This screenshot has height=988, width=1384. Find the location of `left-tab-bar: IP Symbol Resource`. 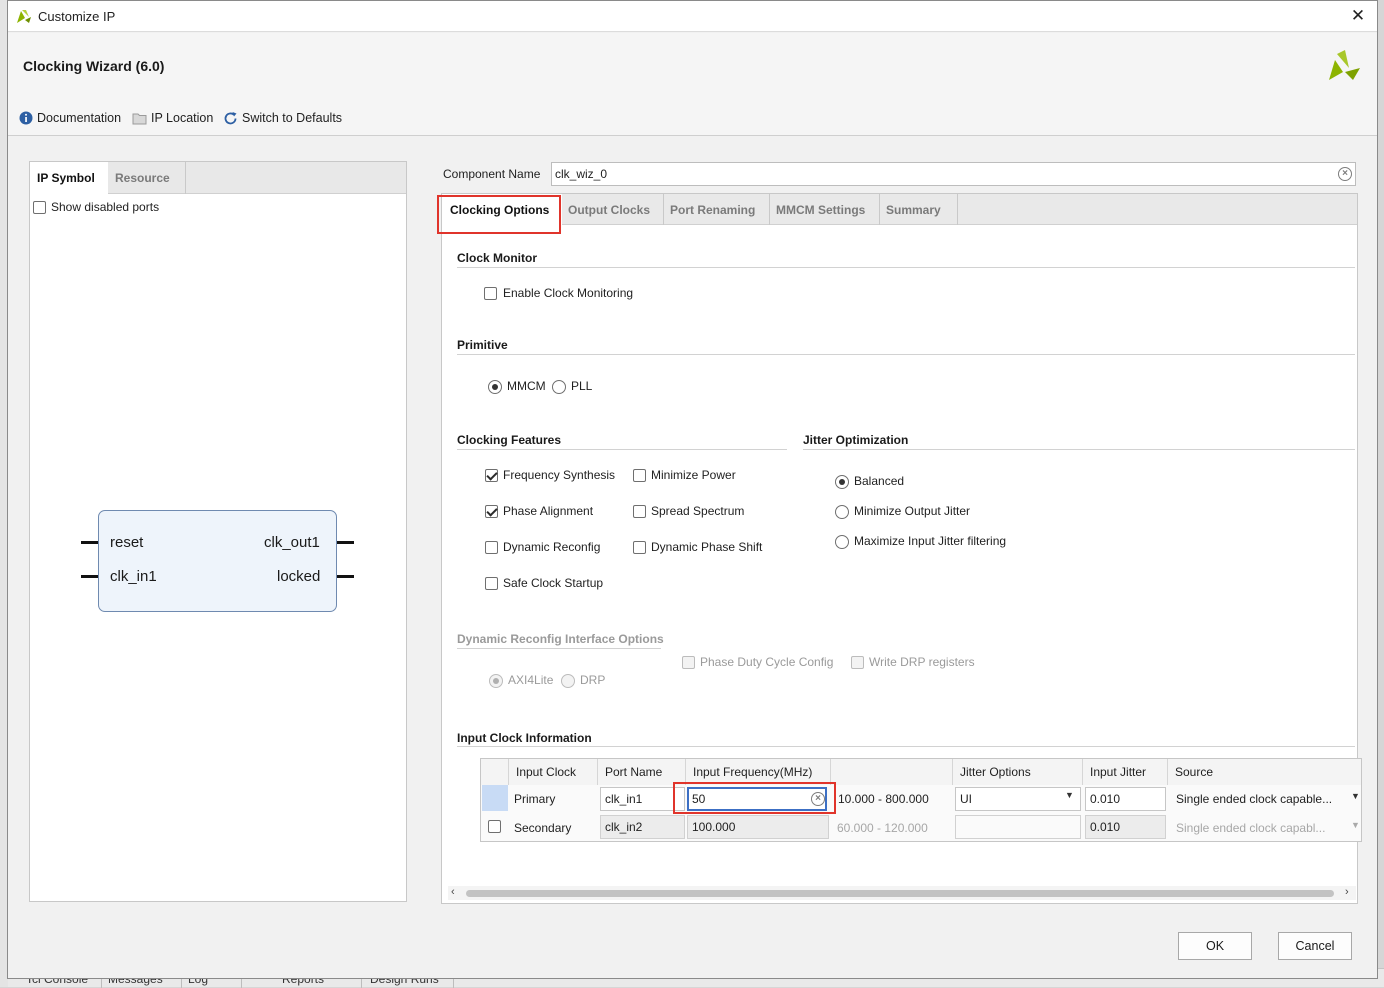

left-tab-bar: IP Symbol Resource is located at coordinates (218, 178).